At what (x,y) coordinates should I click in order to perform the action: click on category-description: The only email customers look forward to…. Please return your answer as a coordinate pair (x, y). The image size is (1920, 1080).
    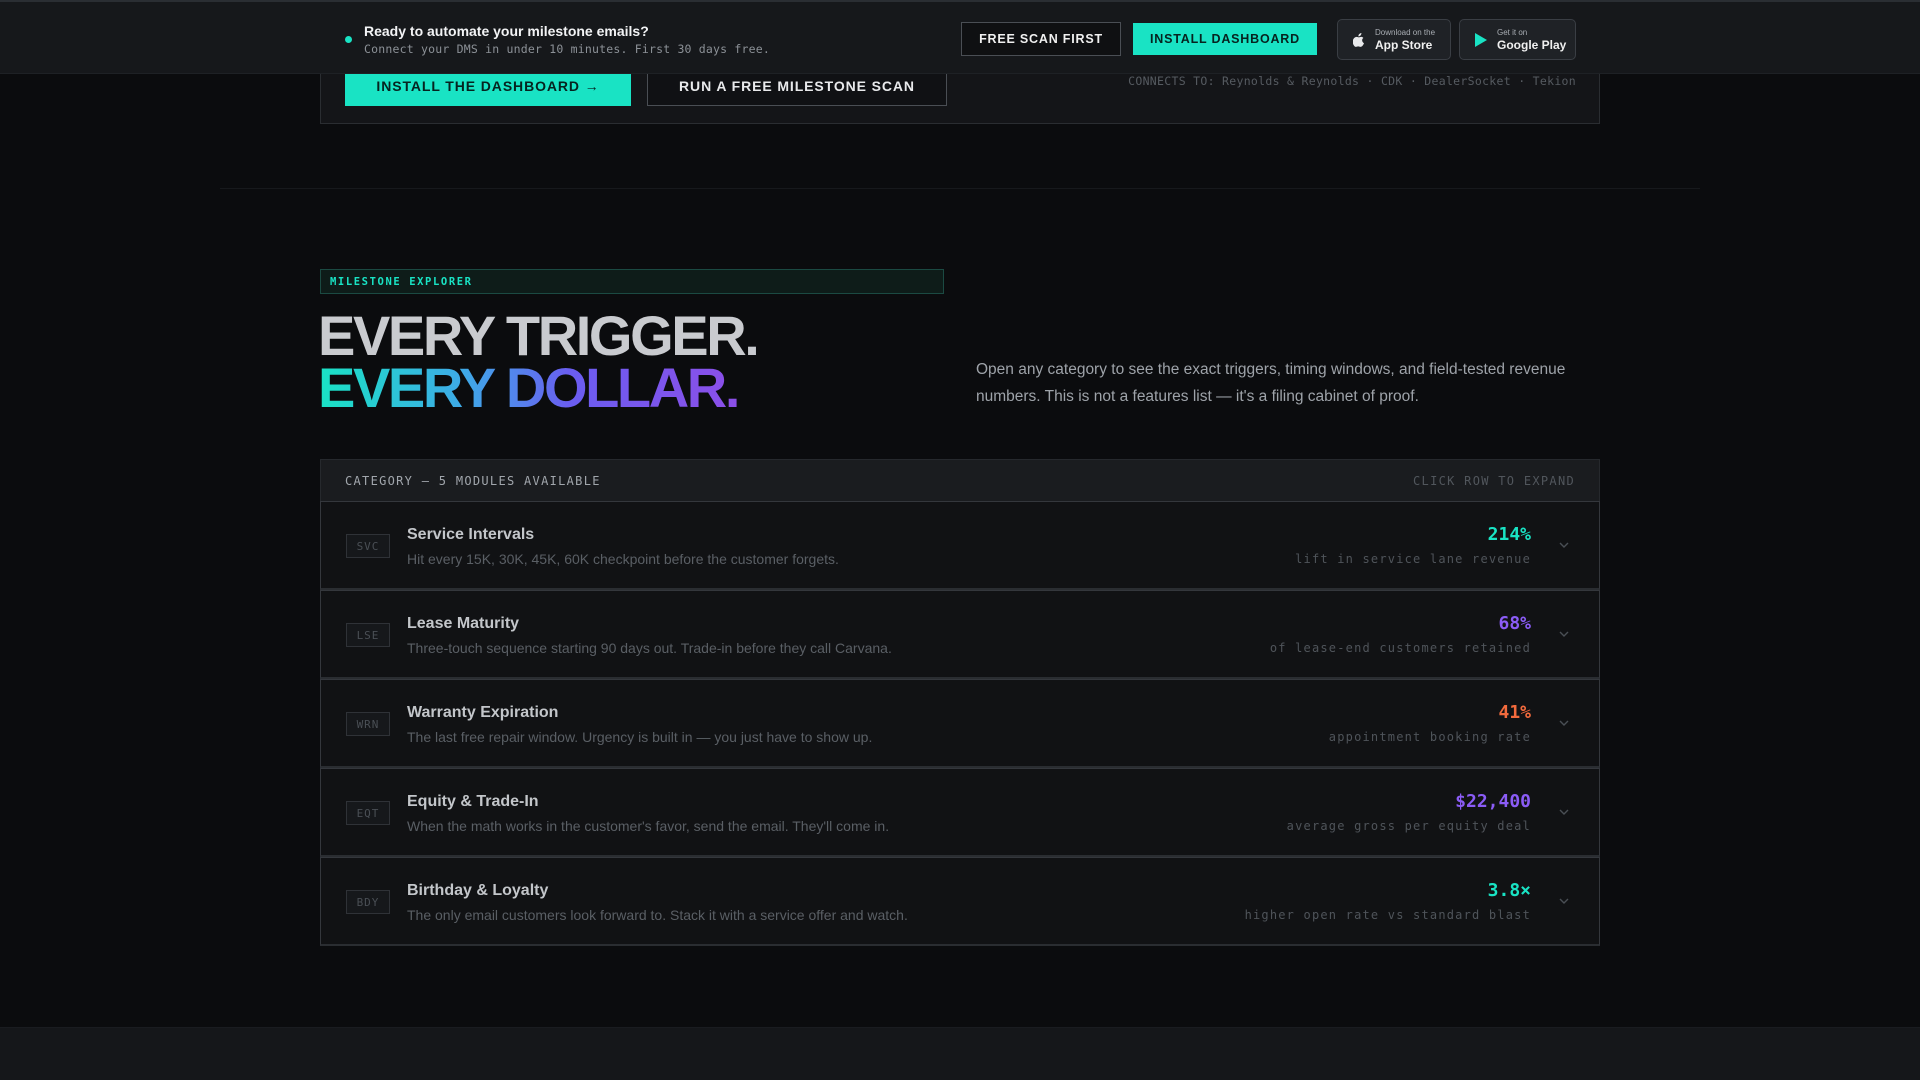
    Looking at the image, I should click on (657, 915).